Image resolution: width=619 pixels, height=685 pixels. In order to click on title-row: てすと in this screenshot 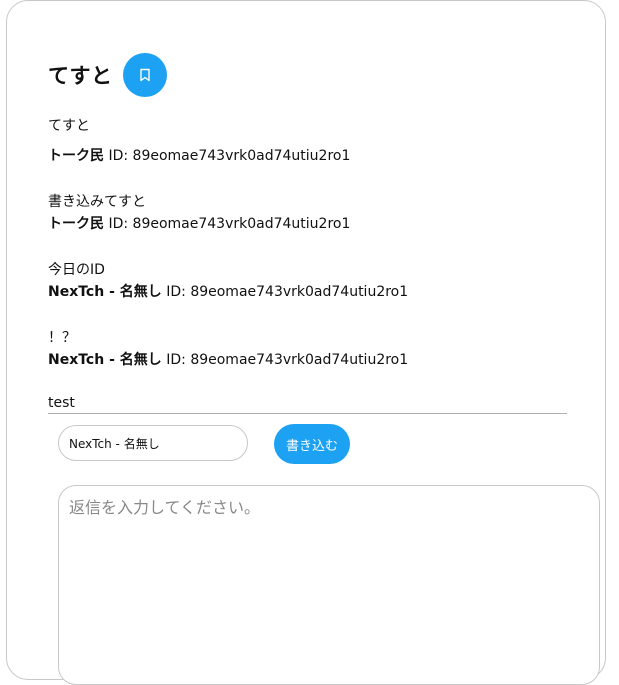, I will do `click(107, 75)`.